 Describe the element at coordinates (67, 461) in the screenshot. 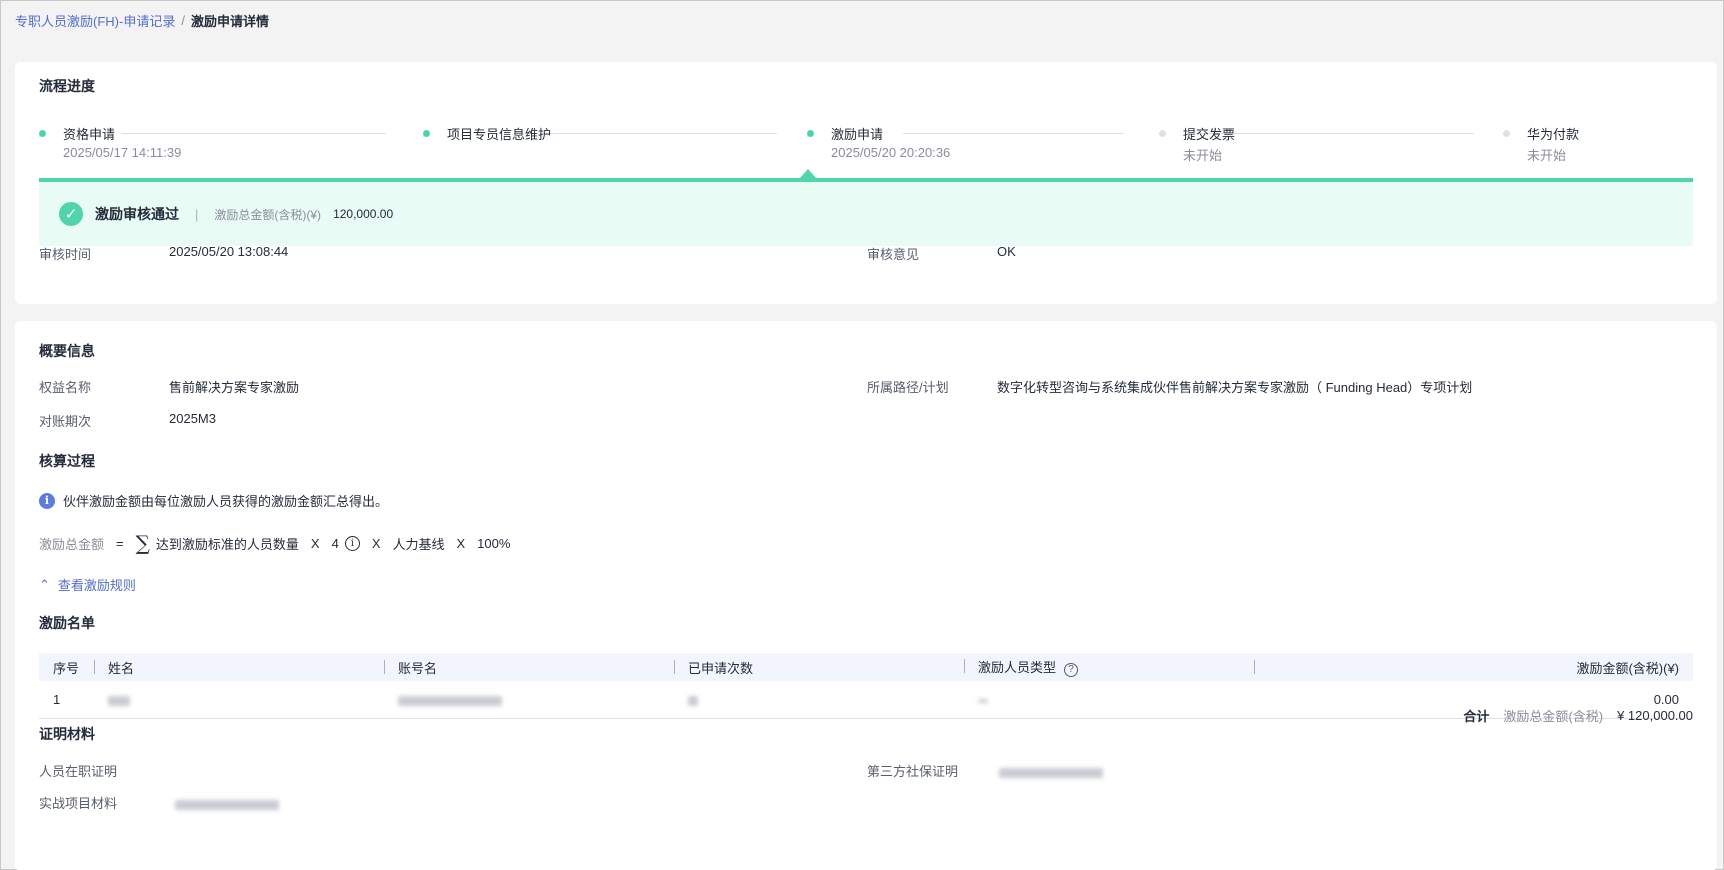

I see `calculation-title: 核算过程` at that location.